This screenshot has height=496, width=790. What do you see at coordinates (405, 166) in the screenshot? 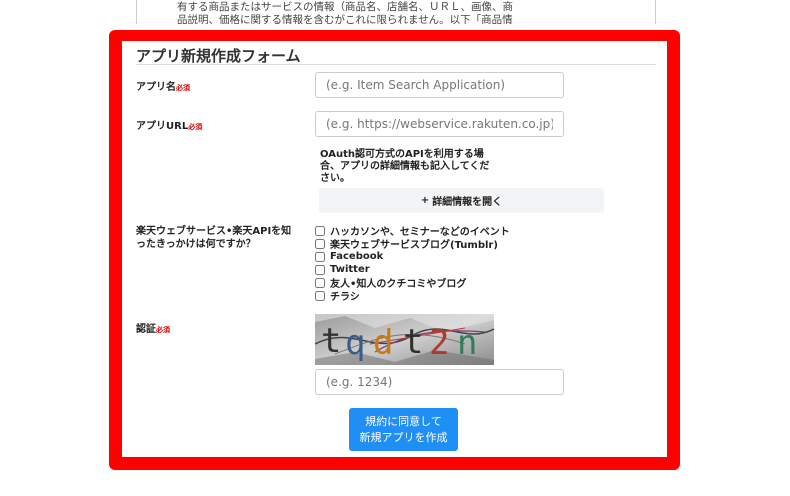
I see `oauth-note: OAuth認可方式のAPIを利用する場合、アプリの詳細情報も記入してください。` at bounding box center [405, 166].